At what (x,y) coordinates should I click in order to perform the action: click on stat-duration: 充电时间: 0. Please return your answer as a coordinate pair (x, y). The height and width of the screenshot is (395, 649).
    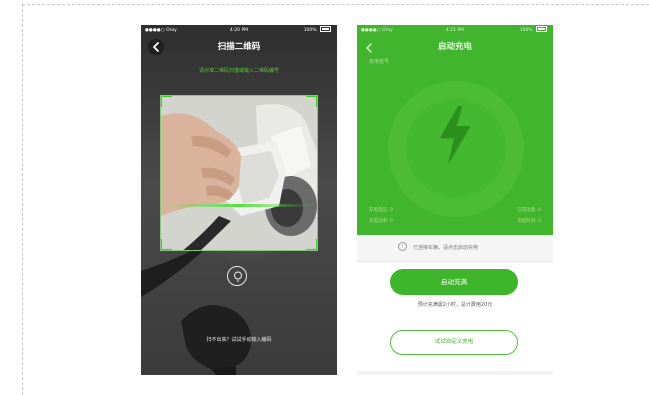
    Looking at the image, I should click on (529, 221).